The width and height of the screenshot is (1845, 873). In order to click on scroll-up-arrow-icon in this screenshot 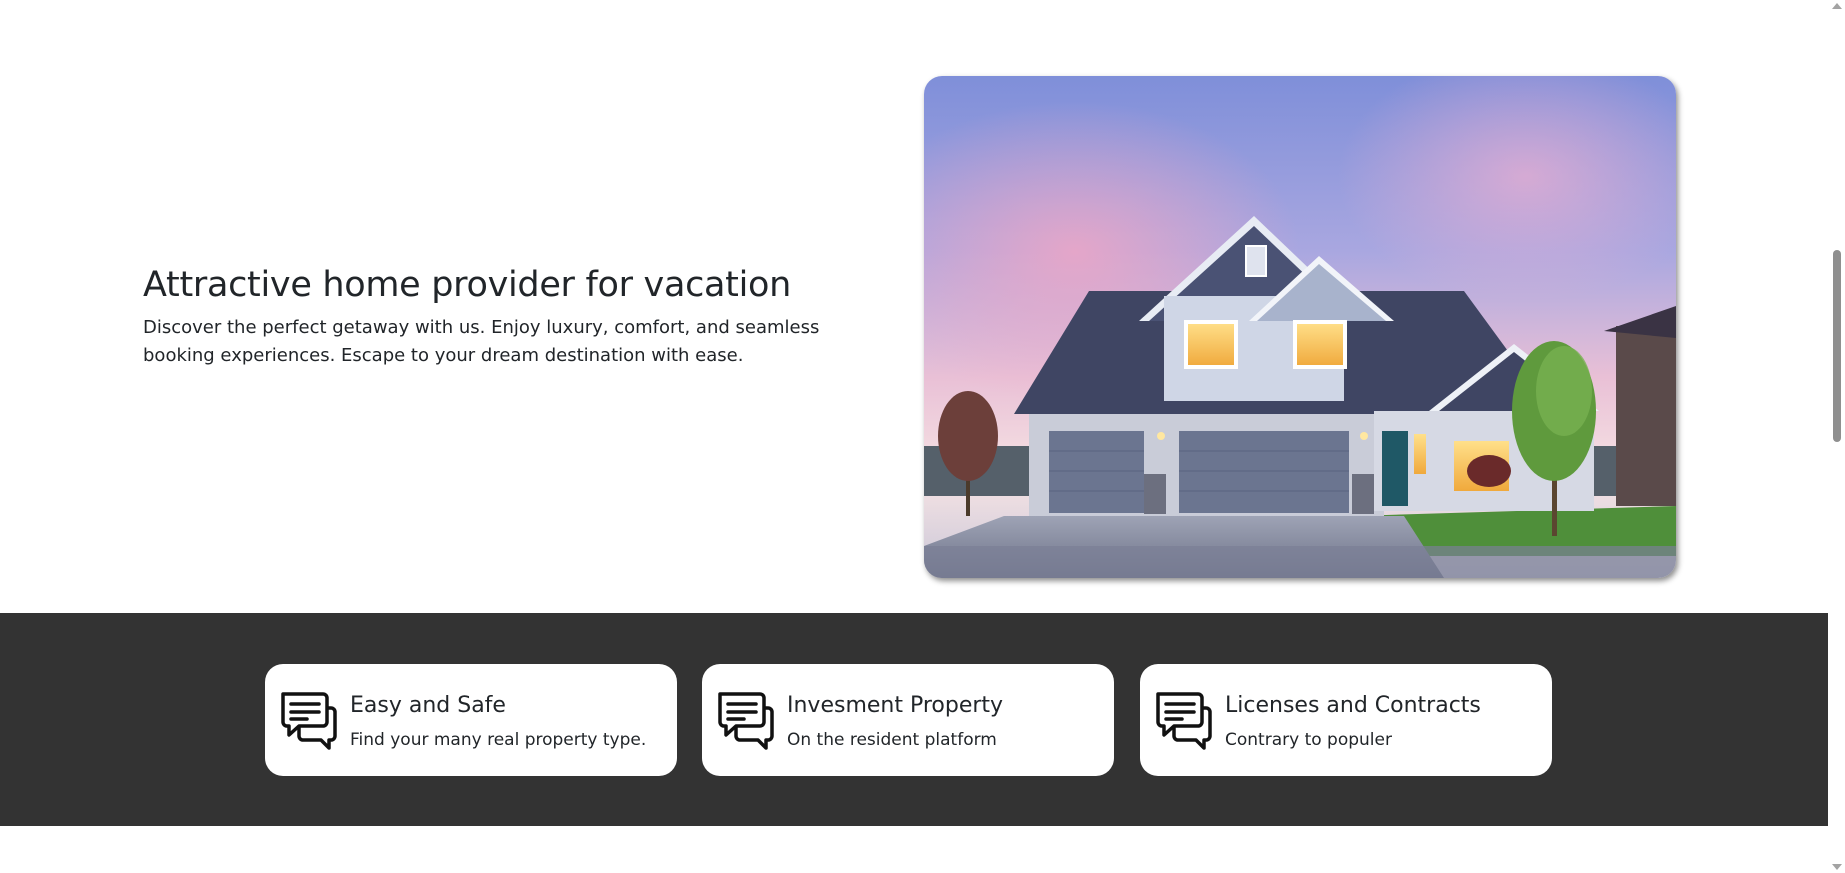, I will do `click(1837, 6)`.